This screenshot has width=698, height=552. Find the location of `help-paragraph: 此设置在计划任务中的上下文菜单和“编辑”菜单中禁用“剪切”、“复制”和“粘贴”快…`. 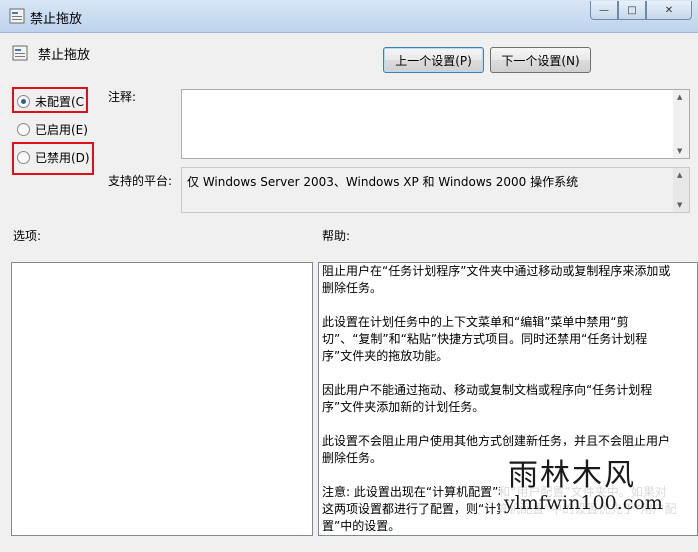

help-paragraph: 此设置在计划任务中的上下文菜单和“编辑”菜单中禁用“剪切”、“复制”和“粘贴”快… is located at coordinates (485, 339).